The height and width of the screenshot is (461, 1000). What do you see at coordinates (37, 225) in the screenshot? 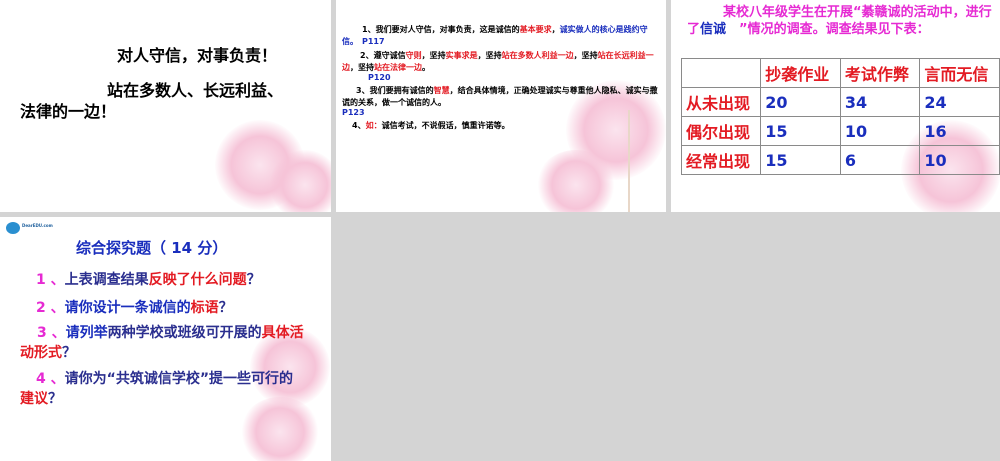
I see `logo-text: DearEDU.com` at bounding box center [37, 225].